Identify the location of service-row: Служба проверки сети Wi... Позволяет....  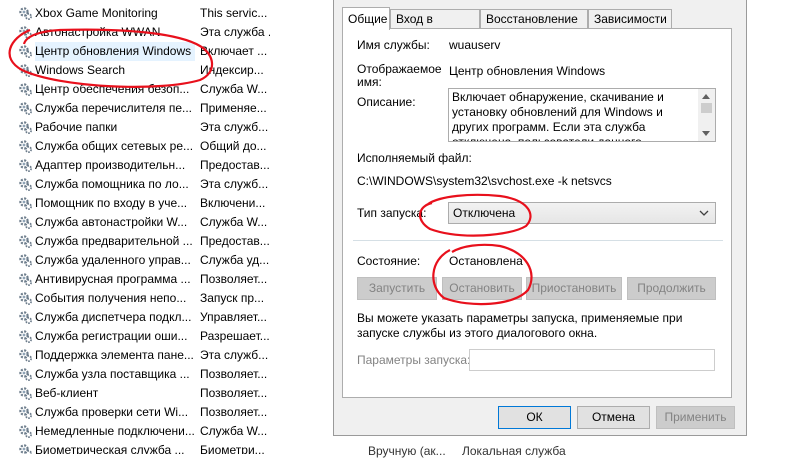
(170, 412).